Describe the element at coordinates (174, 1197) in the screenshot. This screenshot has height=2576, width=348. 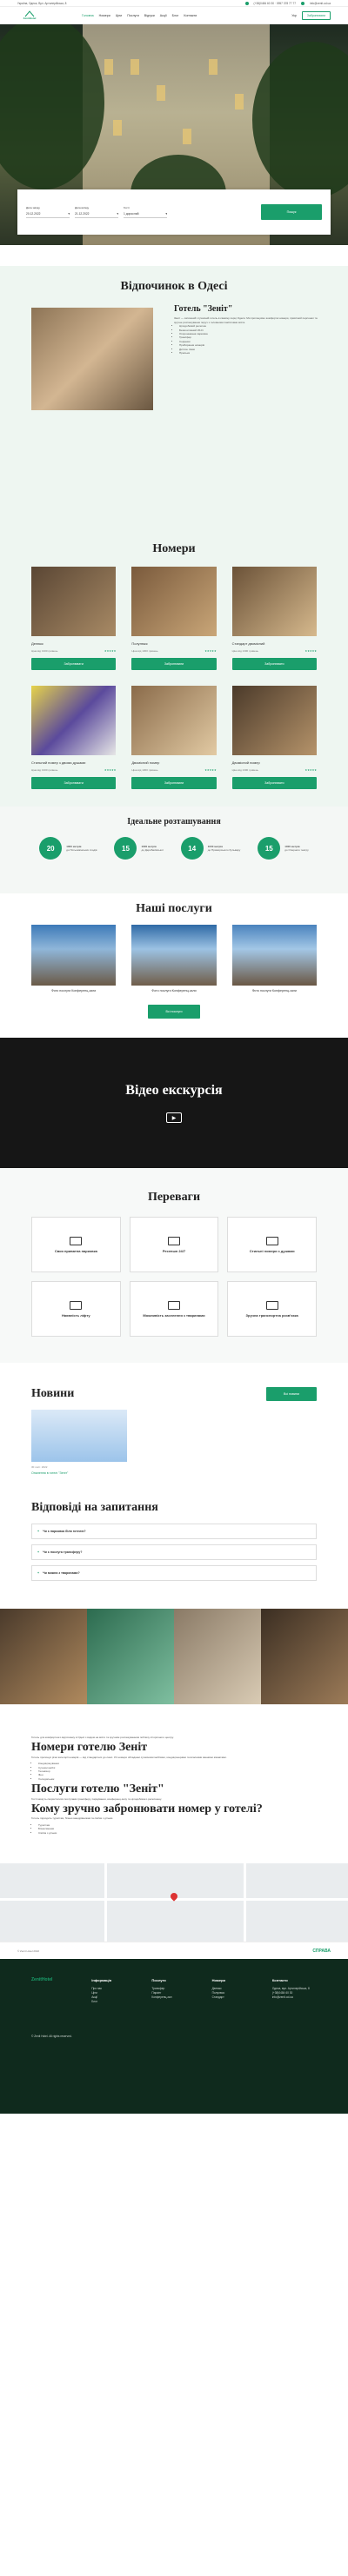
I see `advantages-title: Переваги` at that location.